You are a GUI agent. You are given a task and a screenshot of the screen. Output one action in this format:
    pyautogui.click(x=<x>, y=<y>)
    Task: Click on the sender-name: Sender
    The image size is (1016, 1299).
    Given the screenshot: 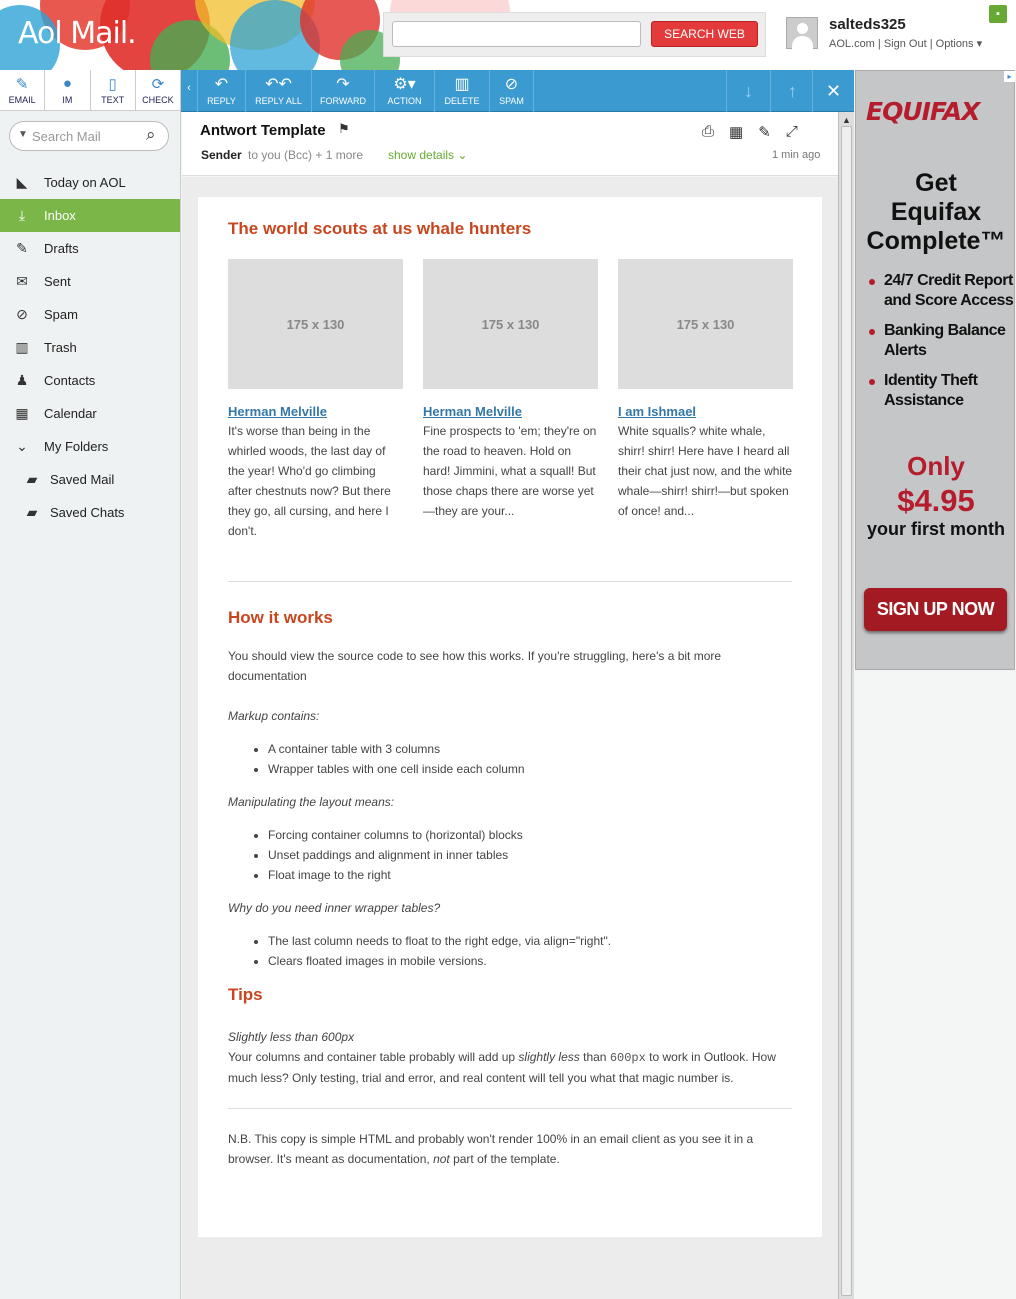 What is the action you would take?
    pyautogui.click(x=221, y=155)
    